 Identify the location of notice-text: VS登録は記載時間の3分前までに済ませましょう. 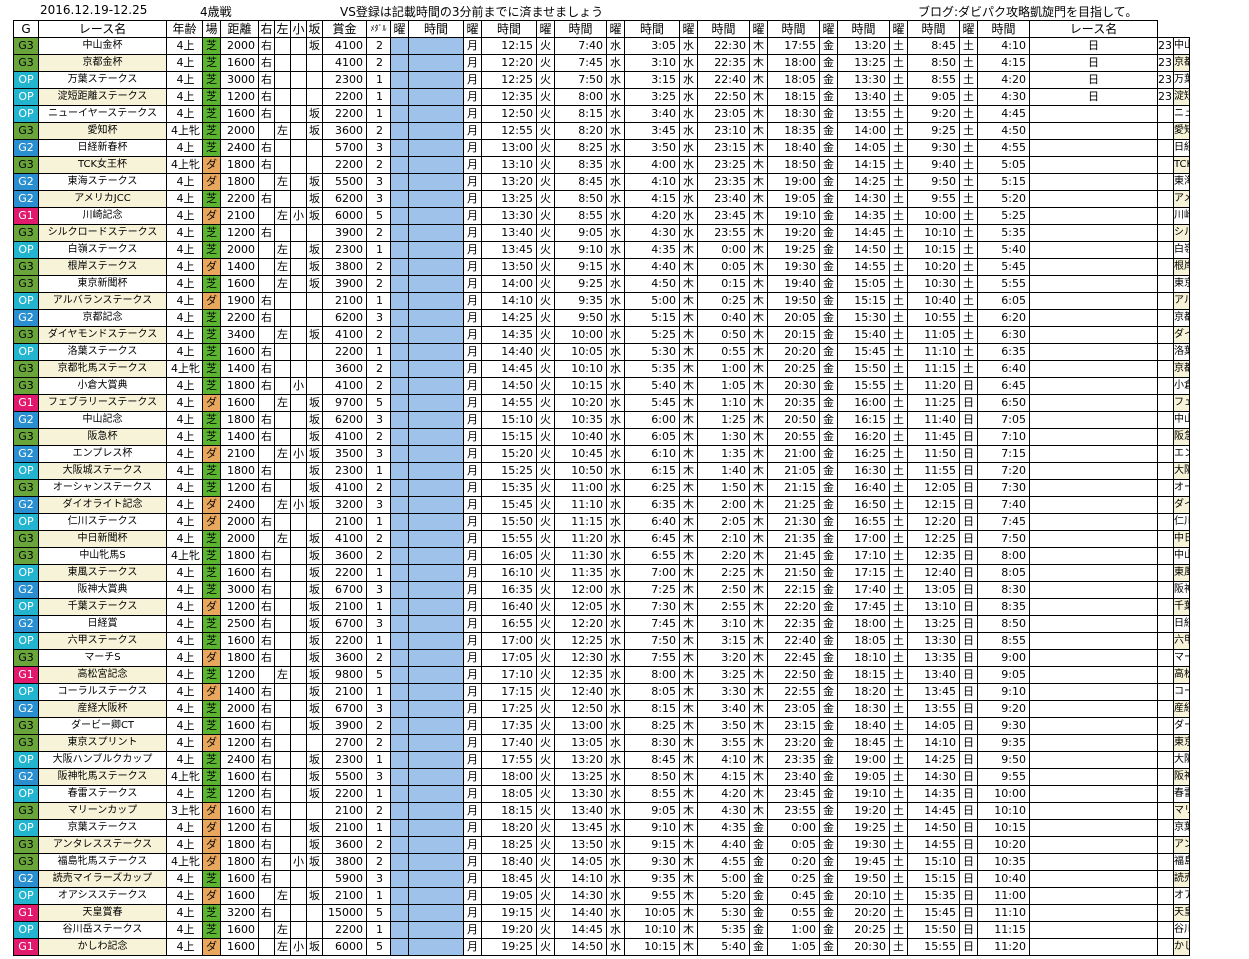
(472, 12).